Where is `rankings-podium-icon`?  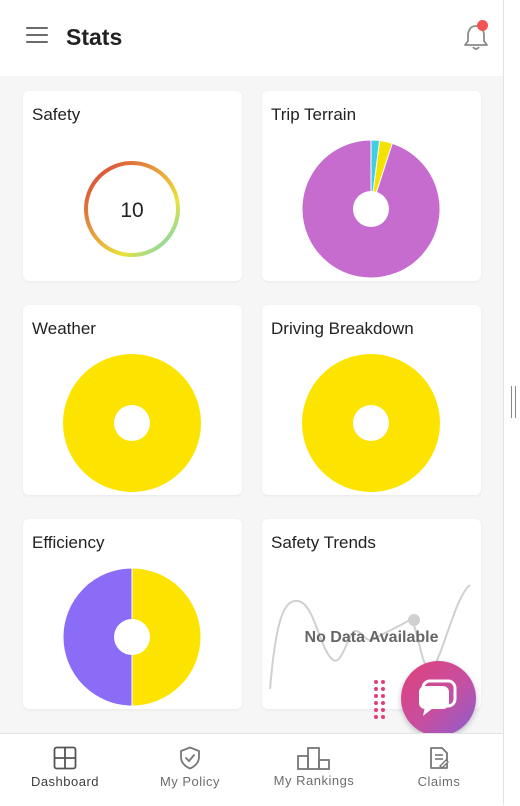 rankings-podium-icon is located at coordinates (313, 758).